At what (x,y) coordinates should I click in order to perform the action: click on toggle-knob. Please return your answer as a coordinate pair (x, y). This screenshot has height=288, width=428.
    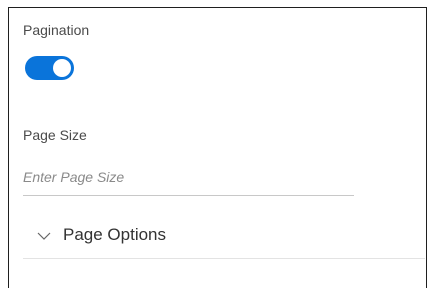
    Looking at the image, I should click on (62, 68).